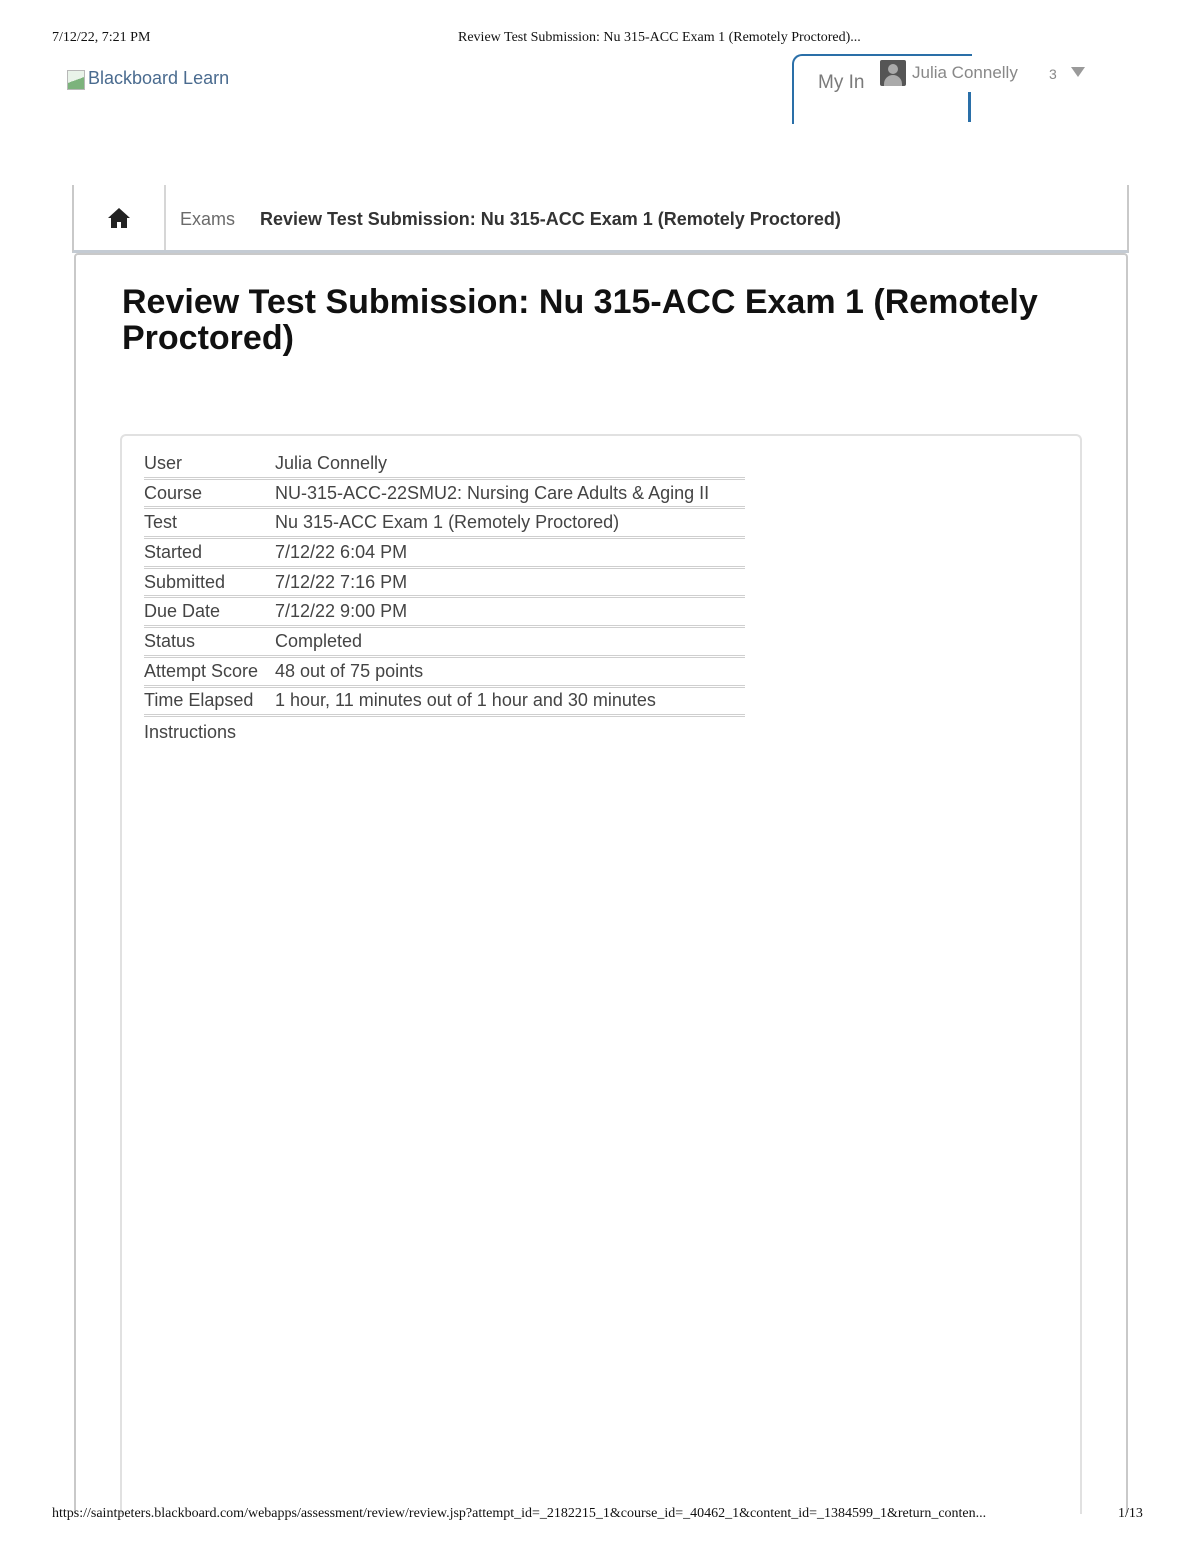 The height and width of the screenshot is (1553, 1200). Describe the element at coordinates (201, 670) in the screenshot. I see `detail-label: Attempt Score` at that location.